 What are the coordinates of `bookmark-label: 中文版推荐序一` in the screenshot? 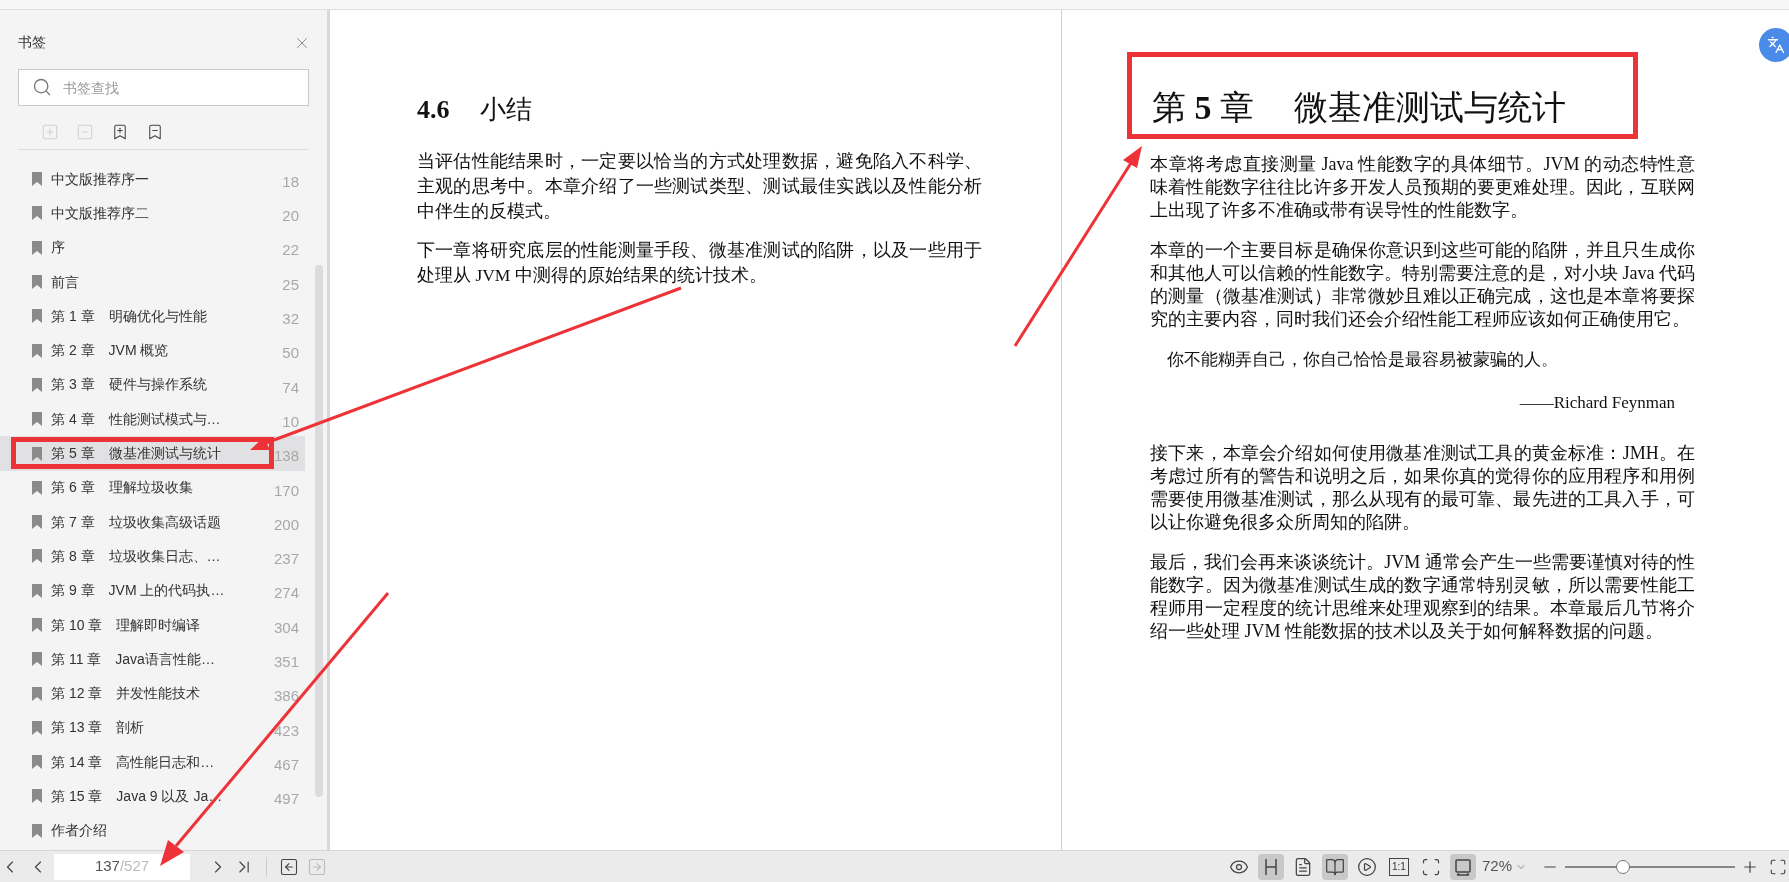 It's located at (100, 179).